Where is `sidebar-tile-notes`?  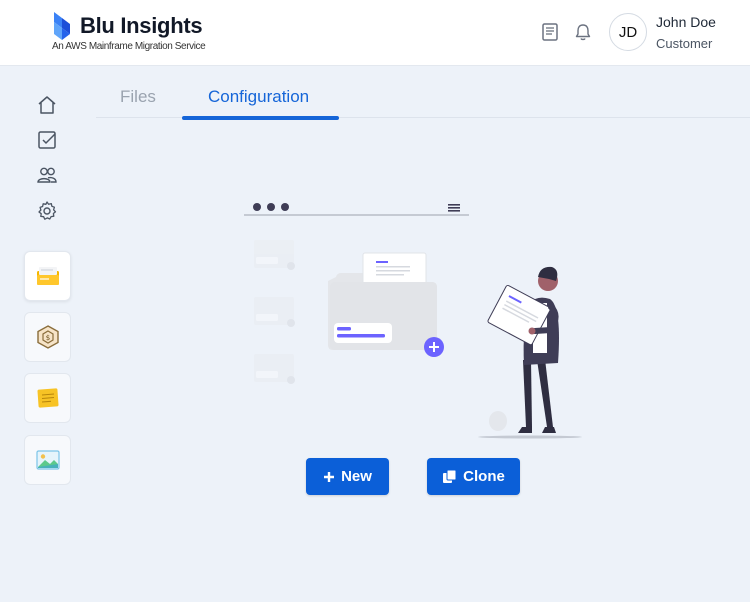 sidebar-tile-notes is located at coordinates (47, 398).